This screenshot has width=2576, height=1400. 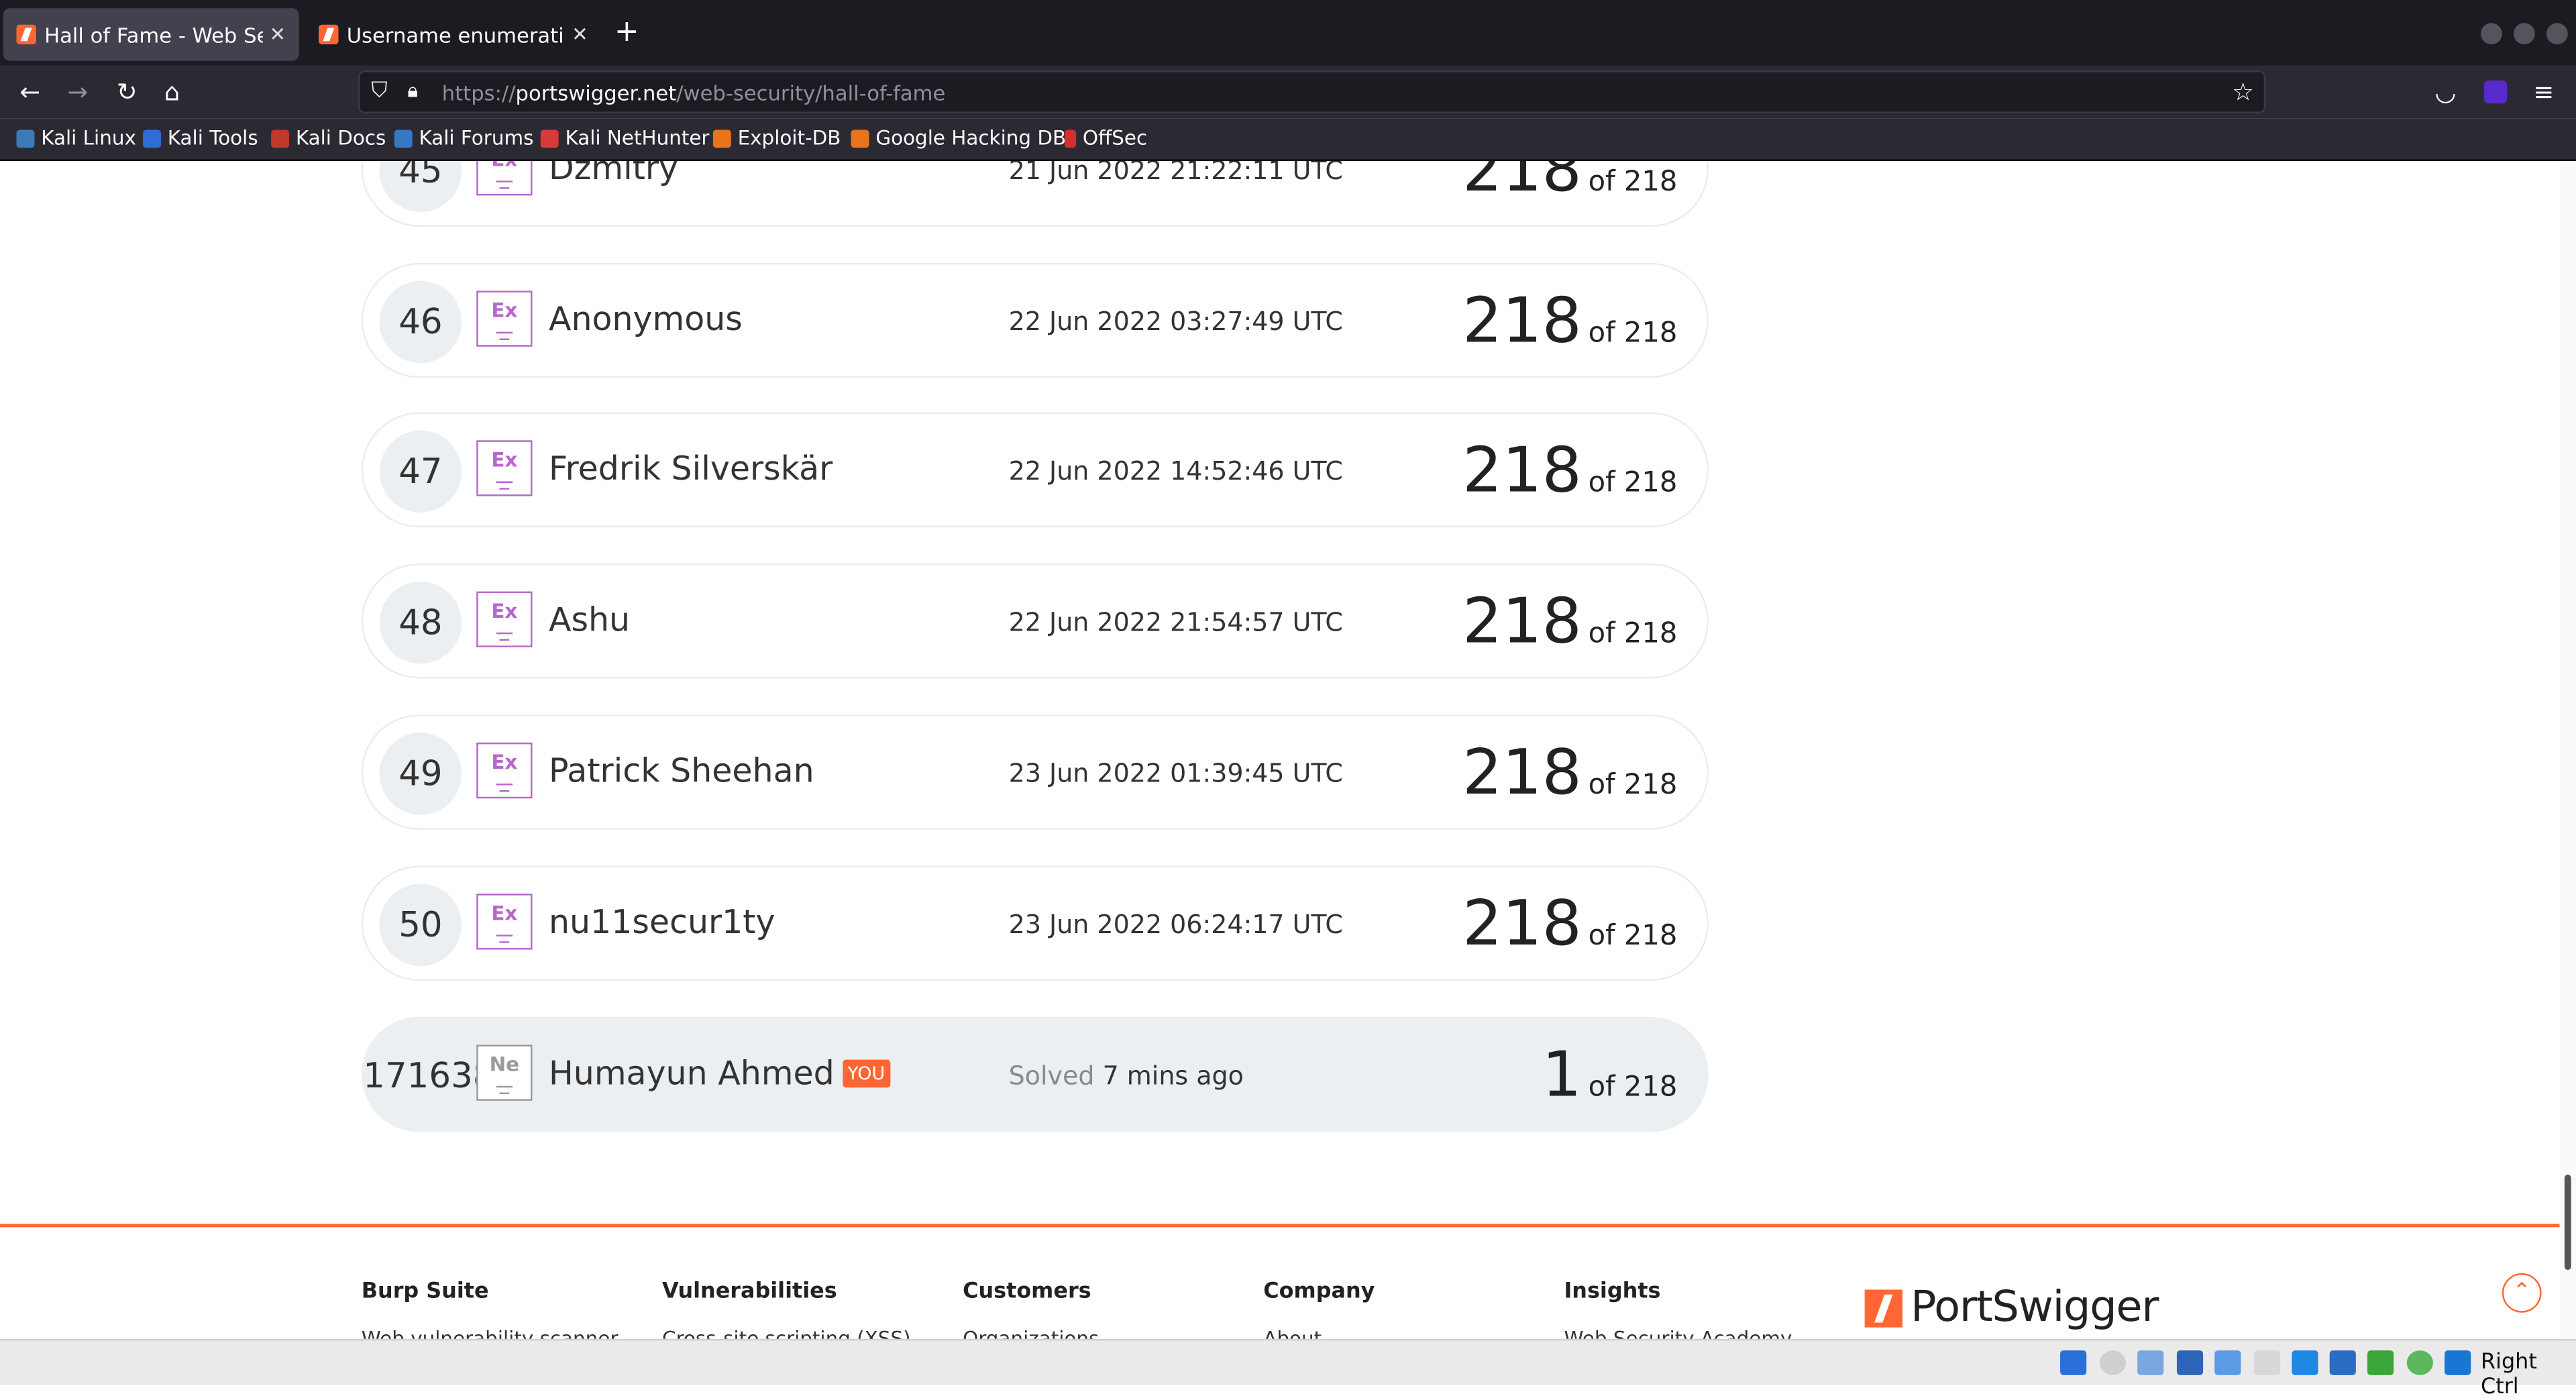 What do you see at coordinates (1175, 623) in the screenshot?
I see `completion-date: 22 Jun 2022 21:54:57 UTC` at bounding box center [1175, 623].